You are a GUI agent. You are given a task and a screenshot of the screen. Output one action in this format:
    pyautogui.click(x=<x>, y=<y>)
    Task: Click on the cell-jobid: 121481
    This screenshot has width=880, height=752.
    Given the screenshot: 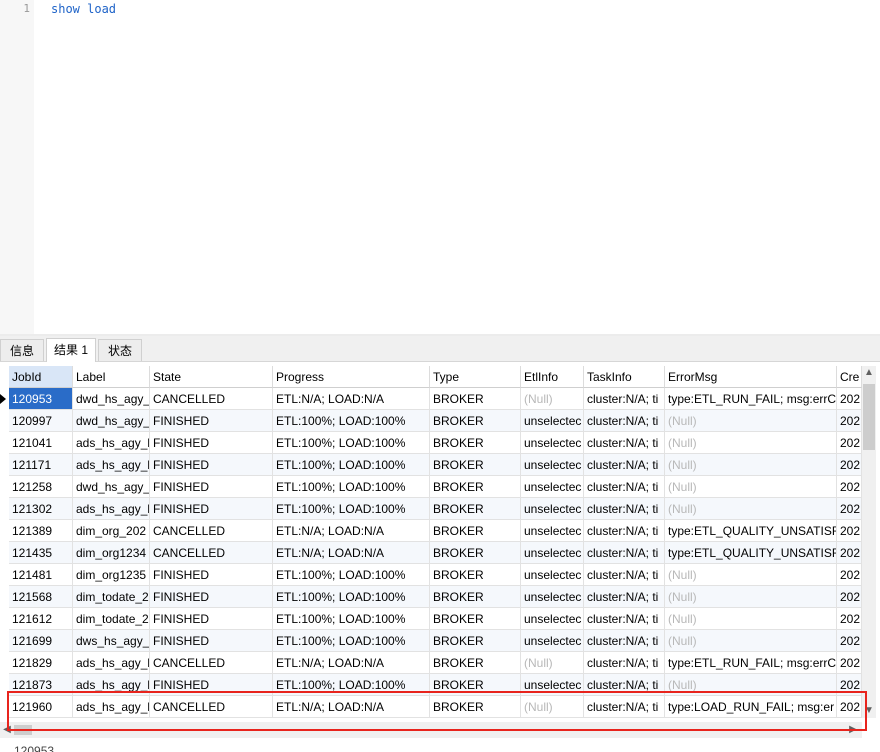 What is the action you would take?
    pyautogui.click(x=41, y=575)
    